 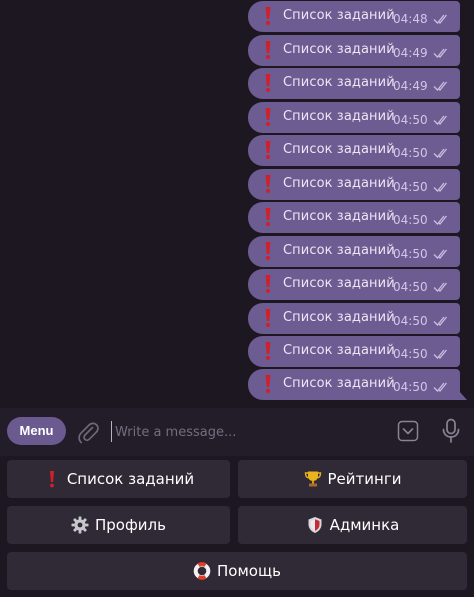 What do you see at coordinates (130, 479) in the screenshot?
I see `button-label: Список заданий` at bounding box center [130, 479].